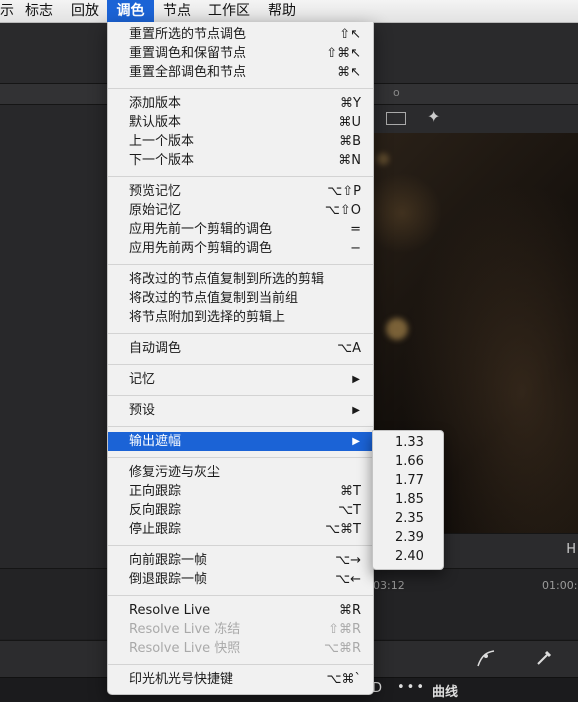 This screenshot has height=702, width=578. I want to click on menu-item-copy-node-to-selected: 将改过的节点值复制到所选的剪辑, so click(240, 279).